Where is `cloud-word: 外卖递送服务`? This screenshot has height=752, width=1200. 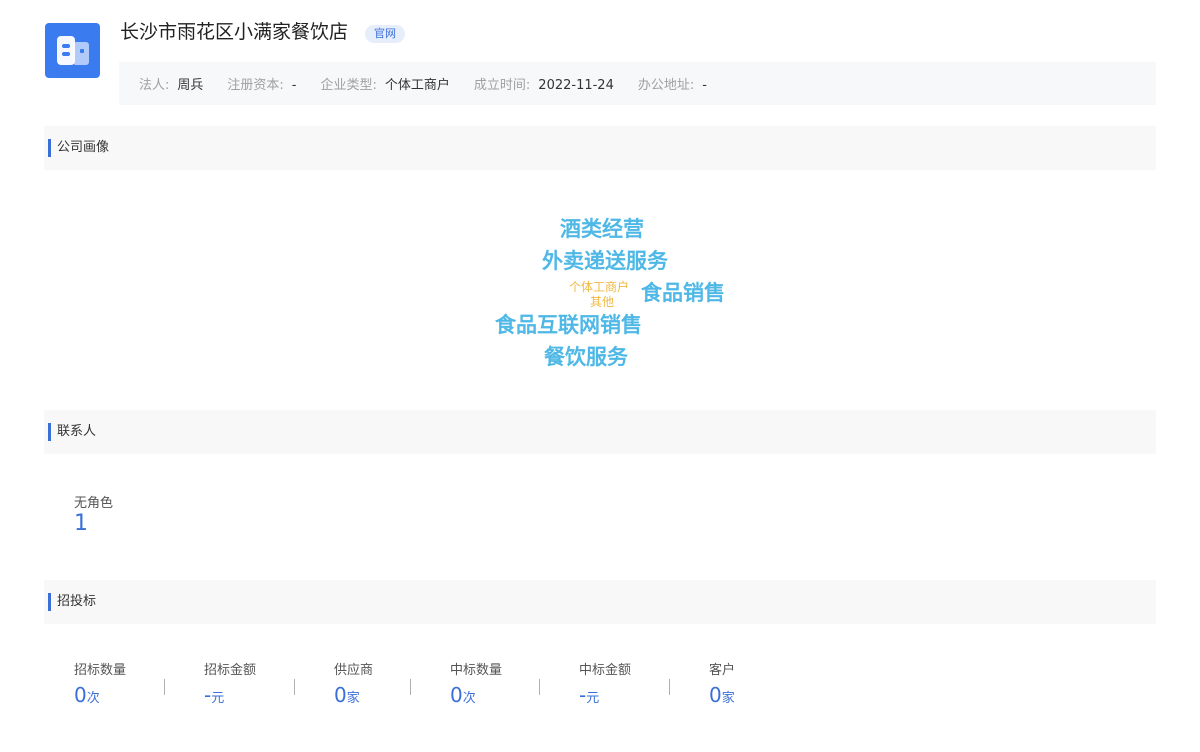 cloud-word: 外卖递送服务 is located at coordinates (605, 261).